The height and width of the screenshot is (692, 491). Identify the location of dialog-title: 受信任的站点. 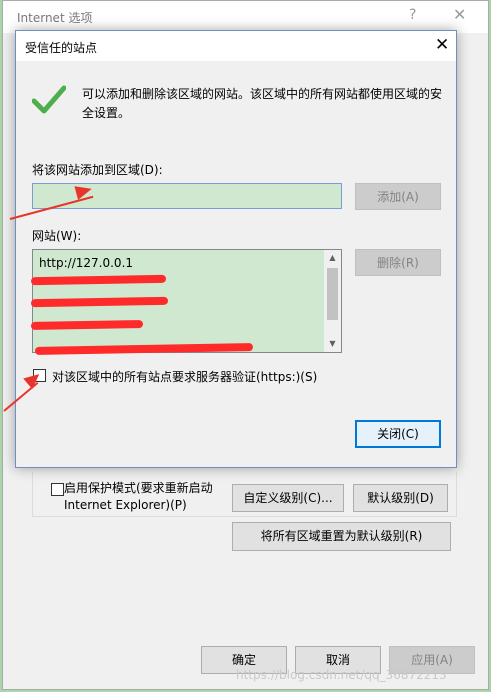
(61, 48).